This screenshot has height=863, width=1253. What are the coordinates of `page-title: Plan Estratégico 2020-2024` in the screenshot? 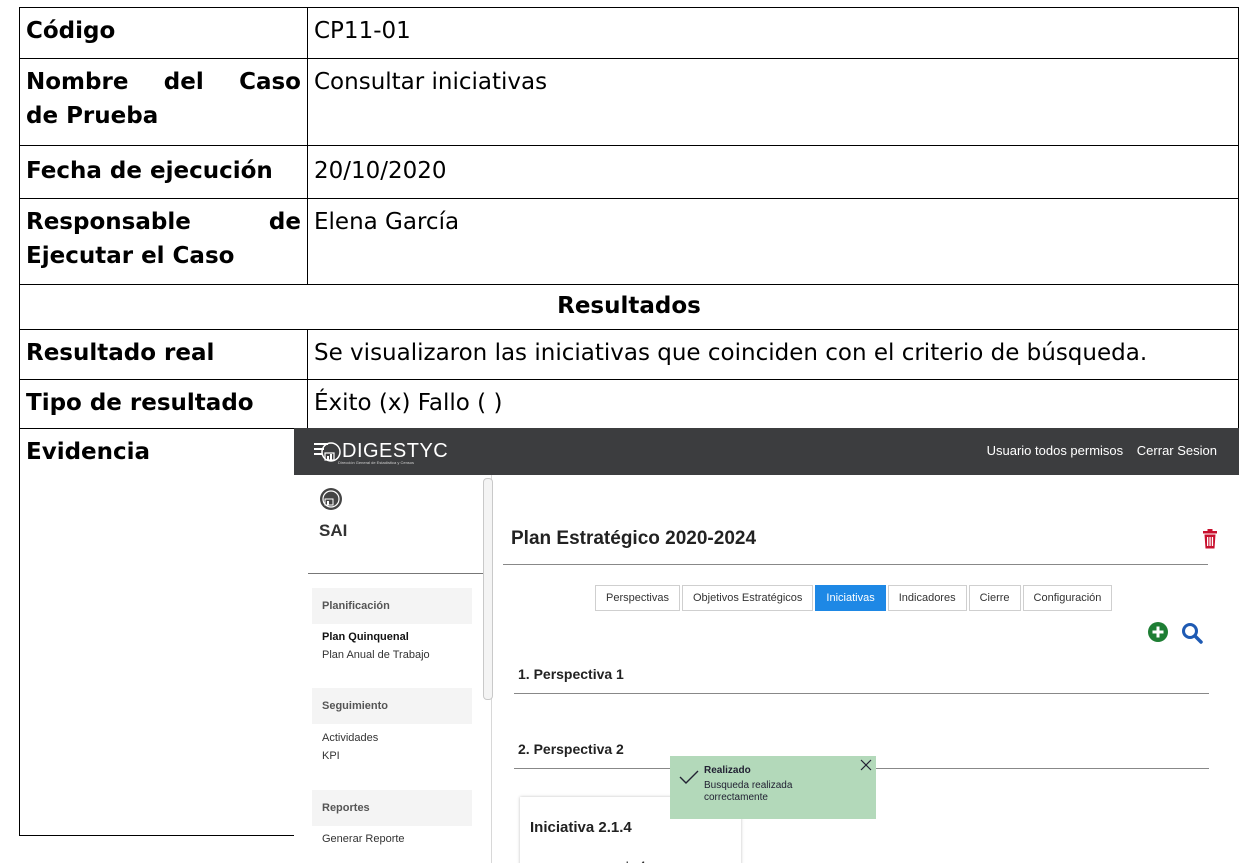 It's located at (634, 538).